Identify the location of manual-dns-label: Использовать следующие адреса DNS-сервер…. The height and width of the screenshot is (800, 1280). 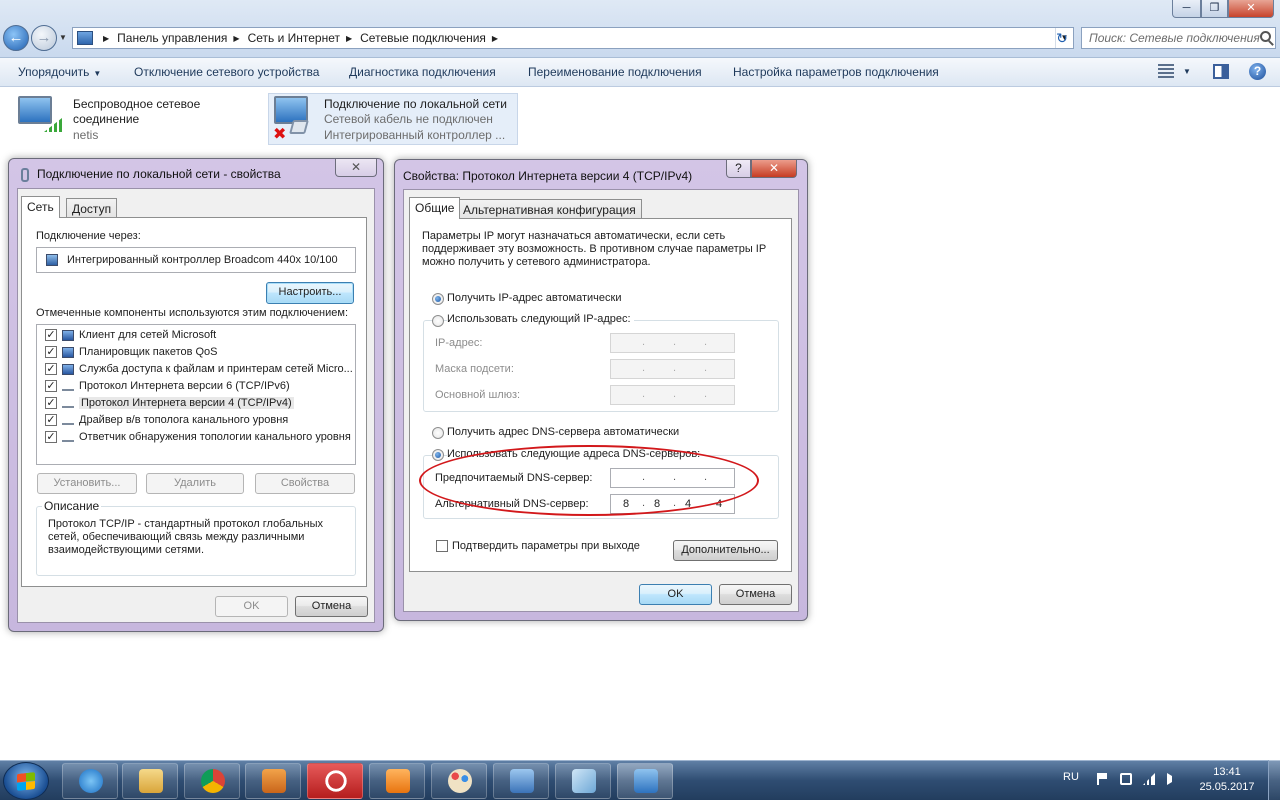
(575, 454).